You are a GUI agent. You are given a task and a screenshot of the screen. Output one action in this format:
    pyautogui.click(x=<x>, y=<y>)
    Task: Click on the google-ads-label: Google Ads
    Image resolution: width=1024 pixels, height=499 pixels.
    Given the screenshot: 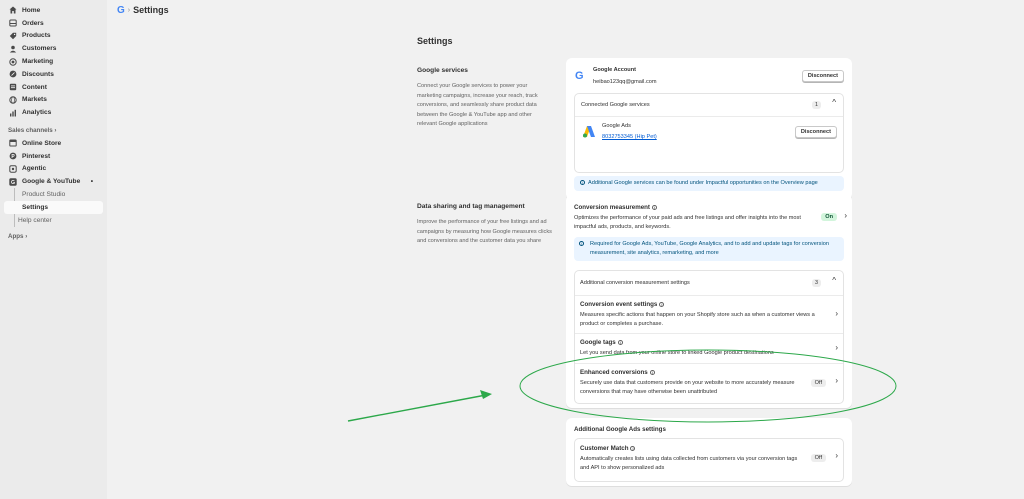 What is the action you would take?
    pyautogui.click(x=616, y=126)
    